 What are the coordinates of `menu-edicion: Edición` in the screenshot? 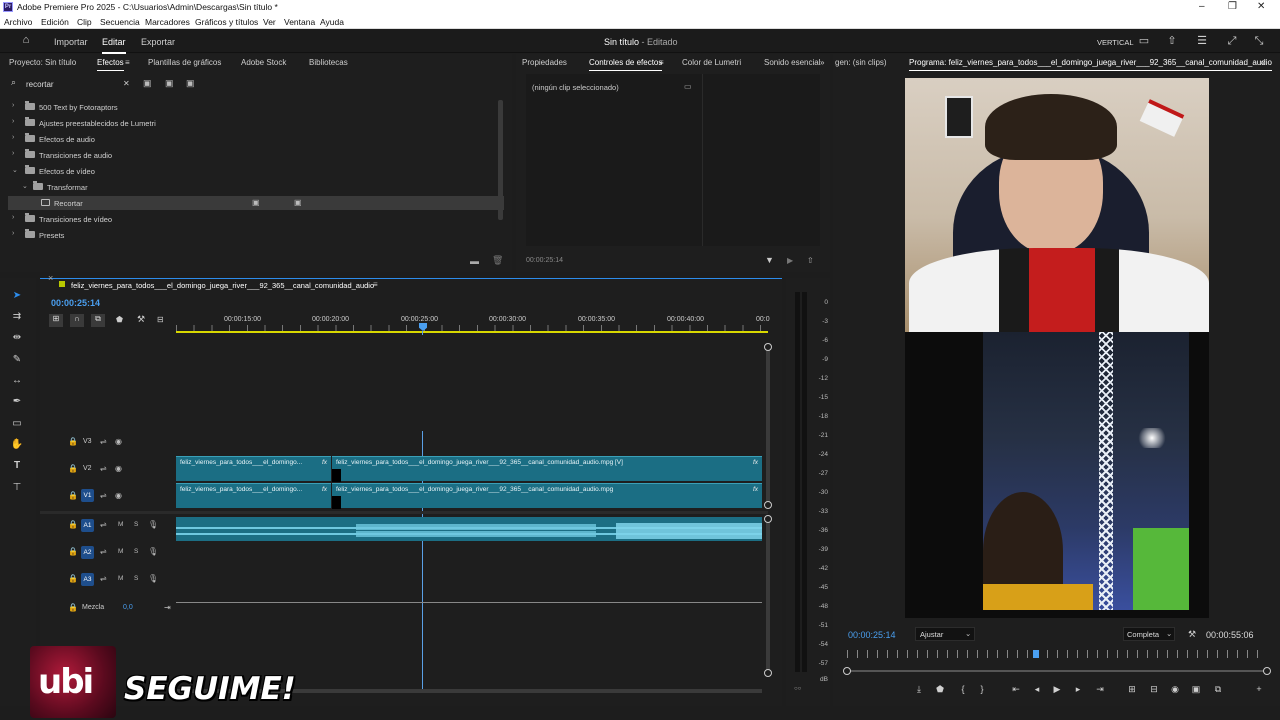 It's located at (55, 22).